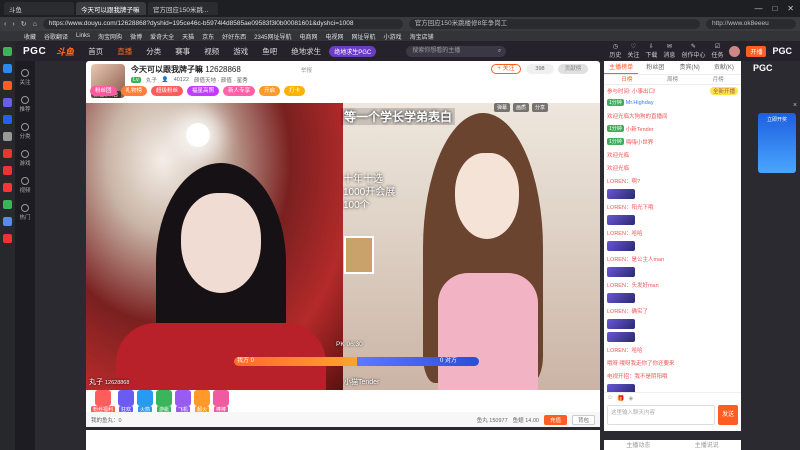 The image size is (800, 450). I want to click on promo-button: 全新开播, so click(723, 91).